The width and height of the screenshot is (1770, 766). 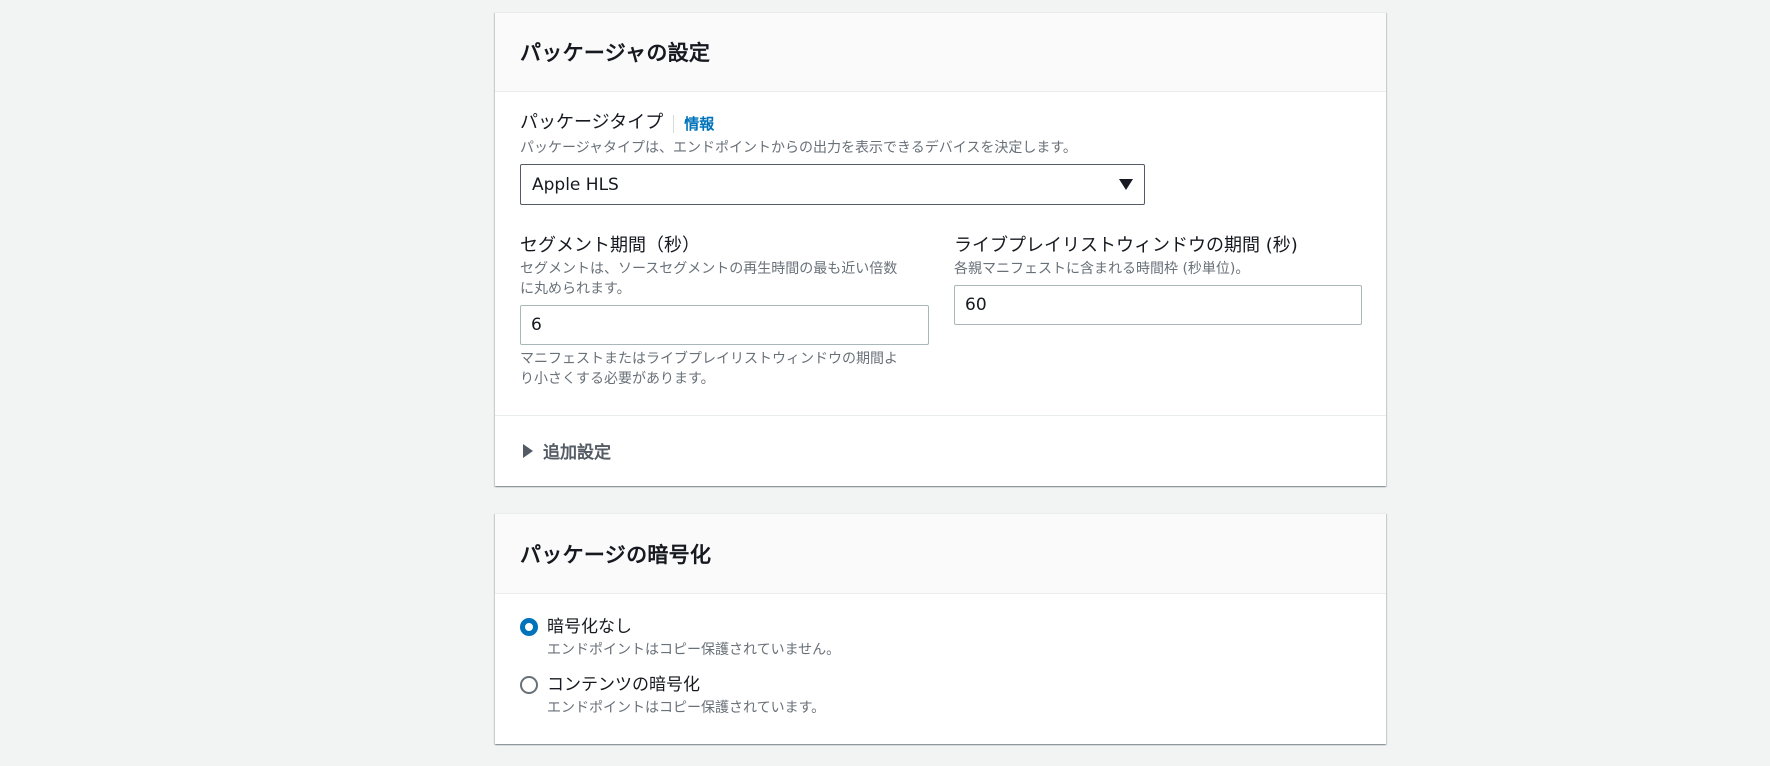 I want to click on segment-duration-input, so click(x=724, y=325).